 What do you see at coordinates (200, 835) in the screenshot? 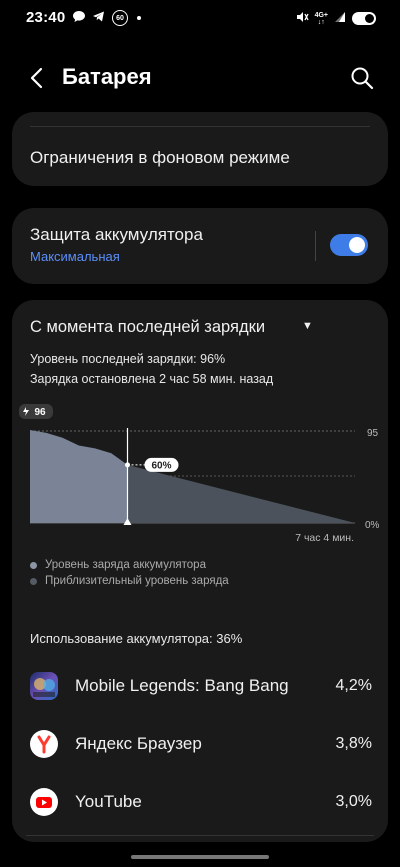
I see `bottom-divider` at bounding box center [200, 835].